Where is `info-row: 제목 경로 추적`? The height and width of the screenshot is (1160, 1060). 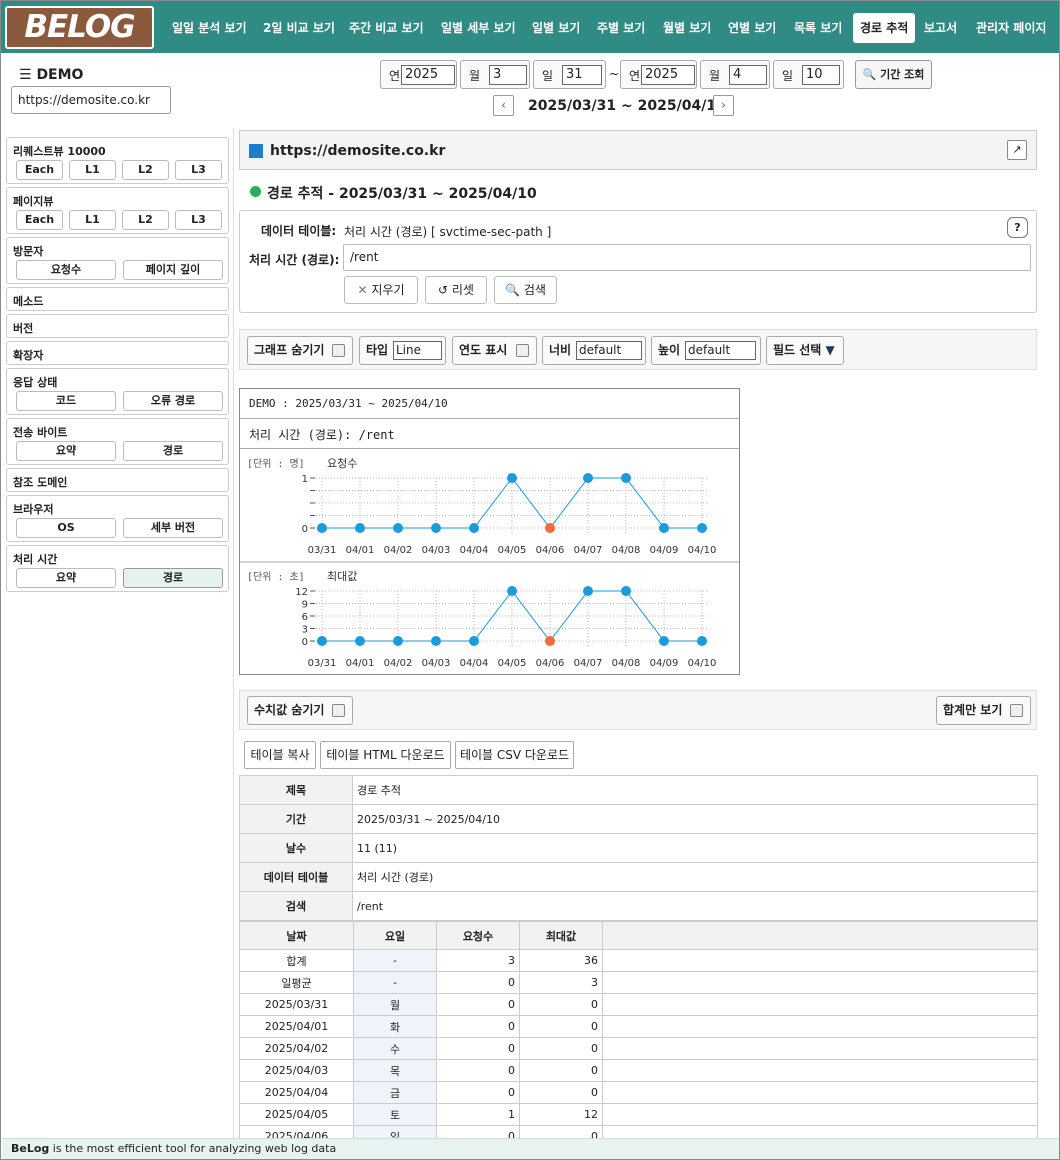 info-row: 제목 경로 추적 is located at coordinates (638, 790).